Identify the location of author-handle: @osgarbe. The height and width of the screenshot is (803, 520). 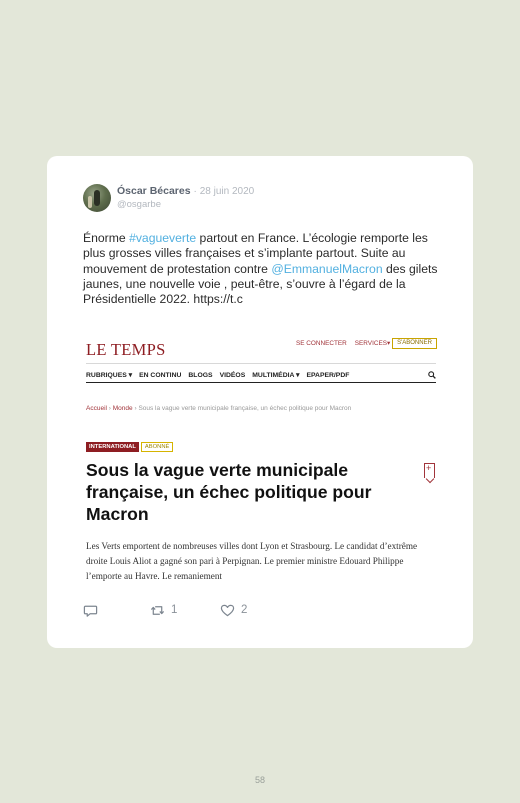
(139, 204).